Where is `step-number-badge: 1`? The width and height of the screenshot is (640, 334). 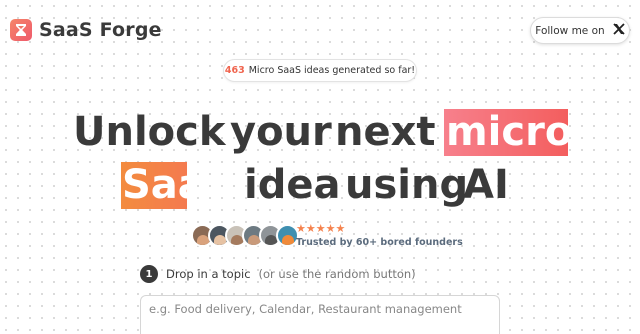 step-number-badge: 1 is located at coordinates (149, 274).